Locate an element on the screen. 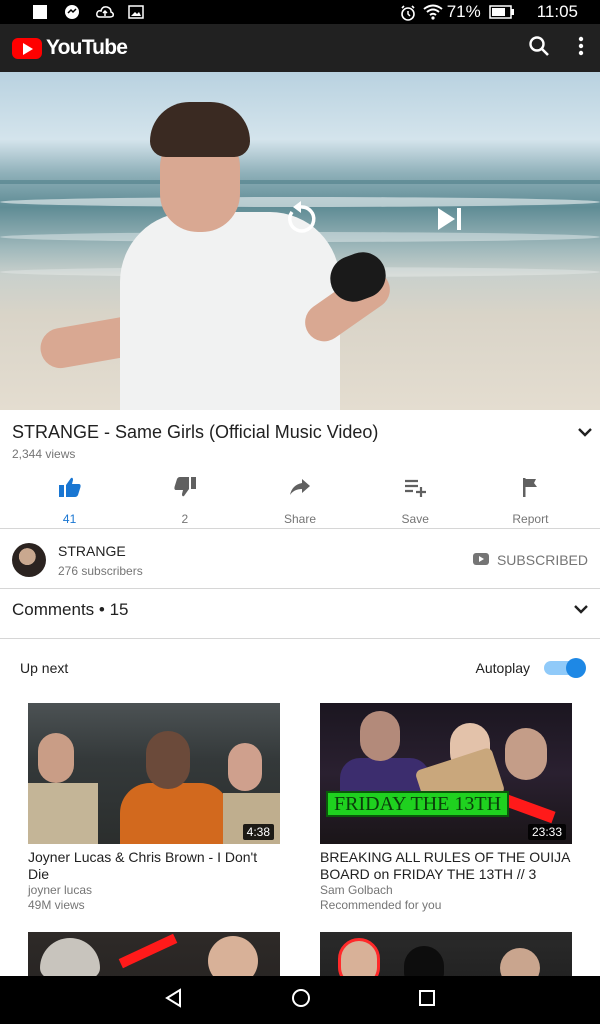 This screenshot has height=1024, width=600. dislike-count: 2 is located at coordinates (185, 519).